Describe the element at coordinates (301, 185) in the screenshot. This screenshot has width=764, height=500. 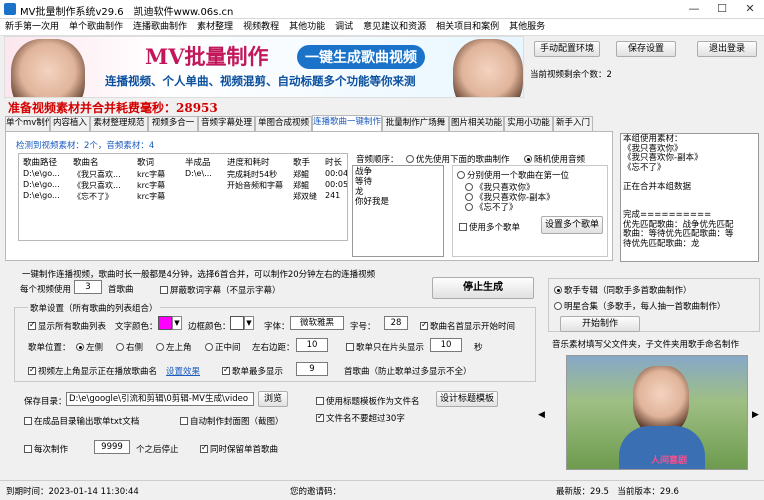
I see `cell: 郑鲲` at that location.